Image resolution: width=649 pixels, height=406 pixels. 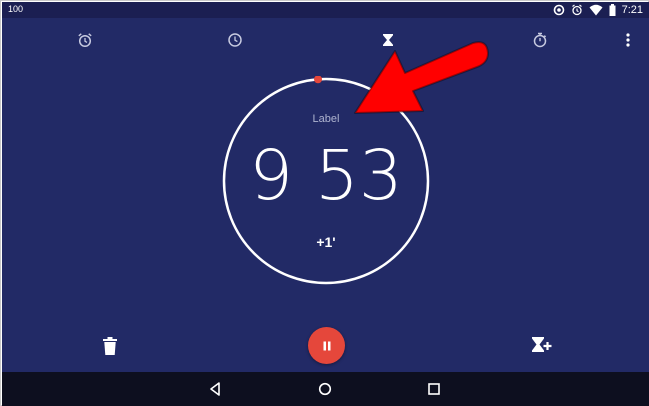 I want to click on tab-alarm, so click(x=85, y=40).